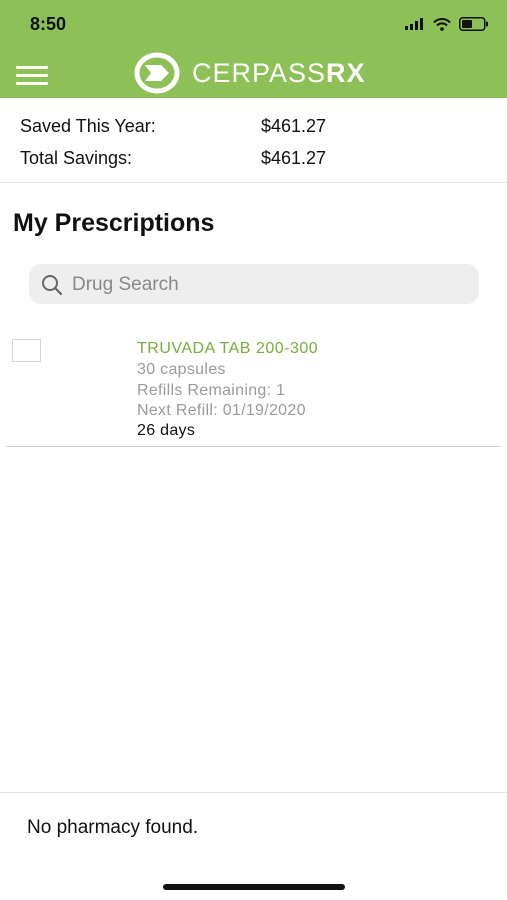 The height and width of the screenshot is (900, 507). I want to click on prescription-checkbox, so click(26, 350).